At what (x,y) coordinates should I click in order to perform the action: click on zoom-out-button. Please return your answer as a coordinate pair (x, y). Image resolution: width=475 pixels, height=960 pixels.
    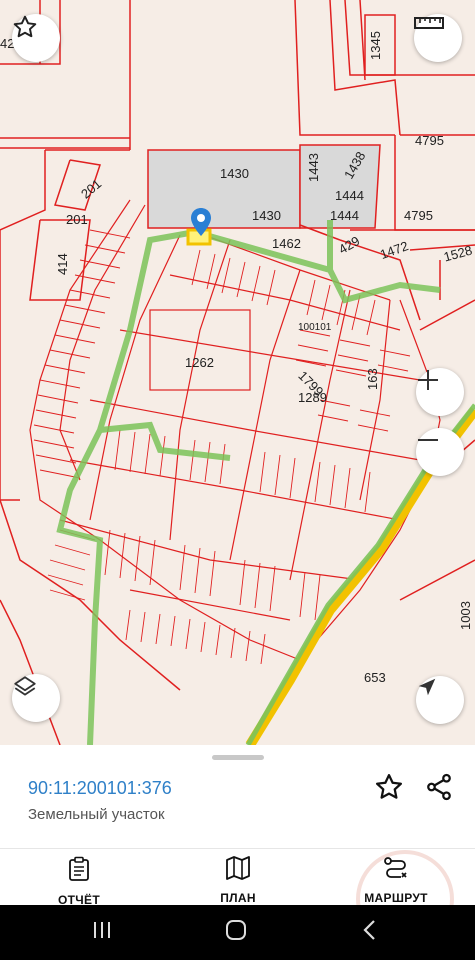
    Looking at the image, I should click on (440, 452).